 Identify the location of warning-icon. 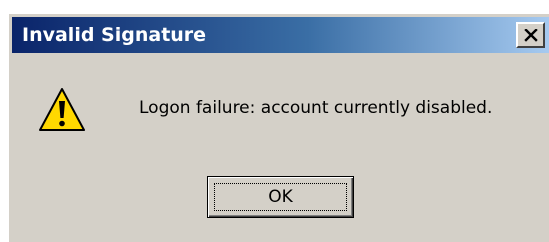
(62, 109).